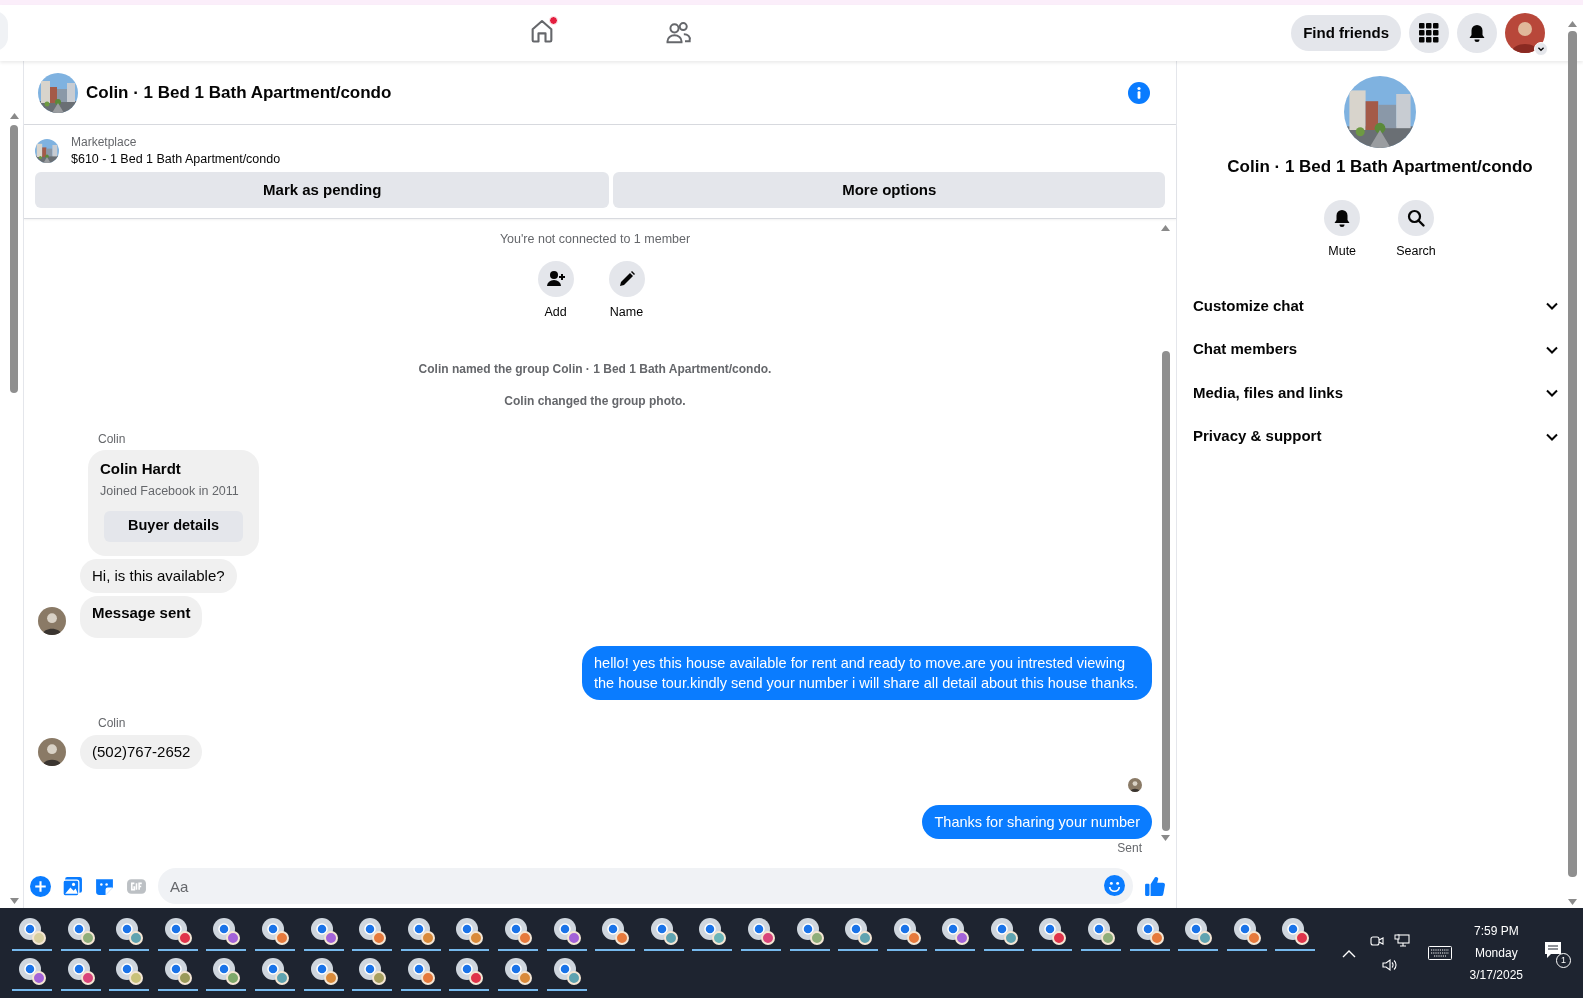 The image size is (1583, 998). Describe the element at coordinates (1346, 33) in the screenshot. I see `find-friends-button: Find friends` at that location.